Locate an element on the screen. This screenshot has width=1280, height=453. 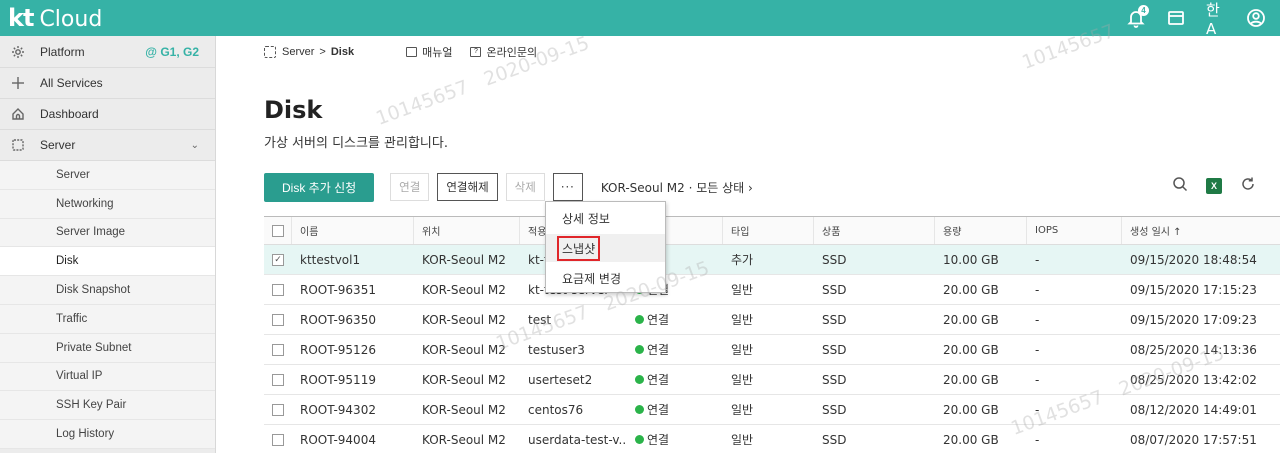
plus-icon is located at coordinates (18, 83).